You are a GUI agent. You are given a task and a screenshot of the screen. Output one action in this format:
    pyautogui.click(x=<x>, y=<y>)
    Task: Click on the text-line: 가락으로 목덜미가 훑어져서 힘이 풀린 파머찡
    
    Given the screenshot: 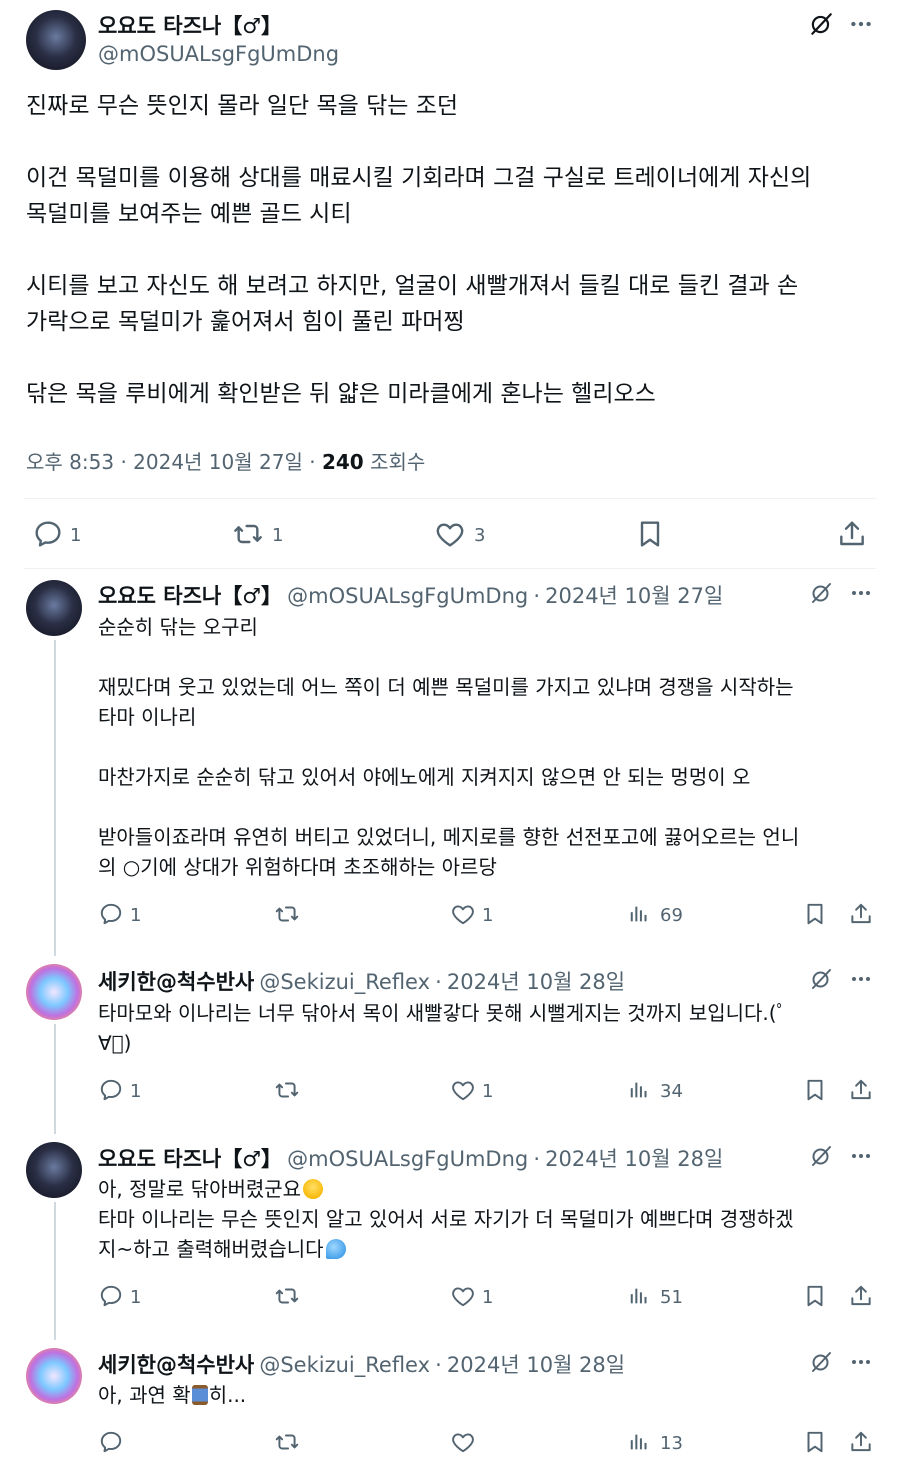 What is the action you would take?
    pyautogui.click(x=245, y=322)
    